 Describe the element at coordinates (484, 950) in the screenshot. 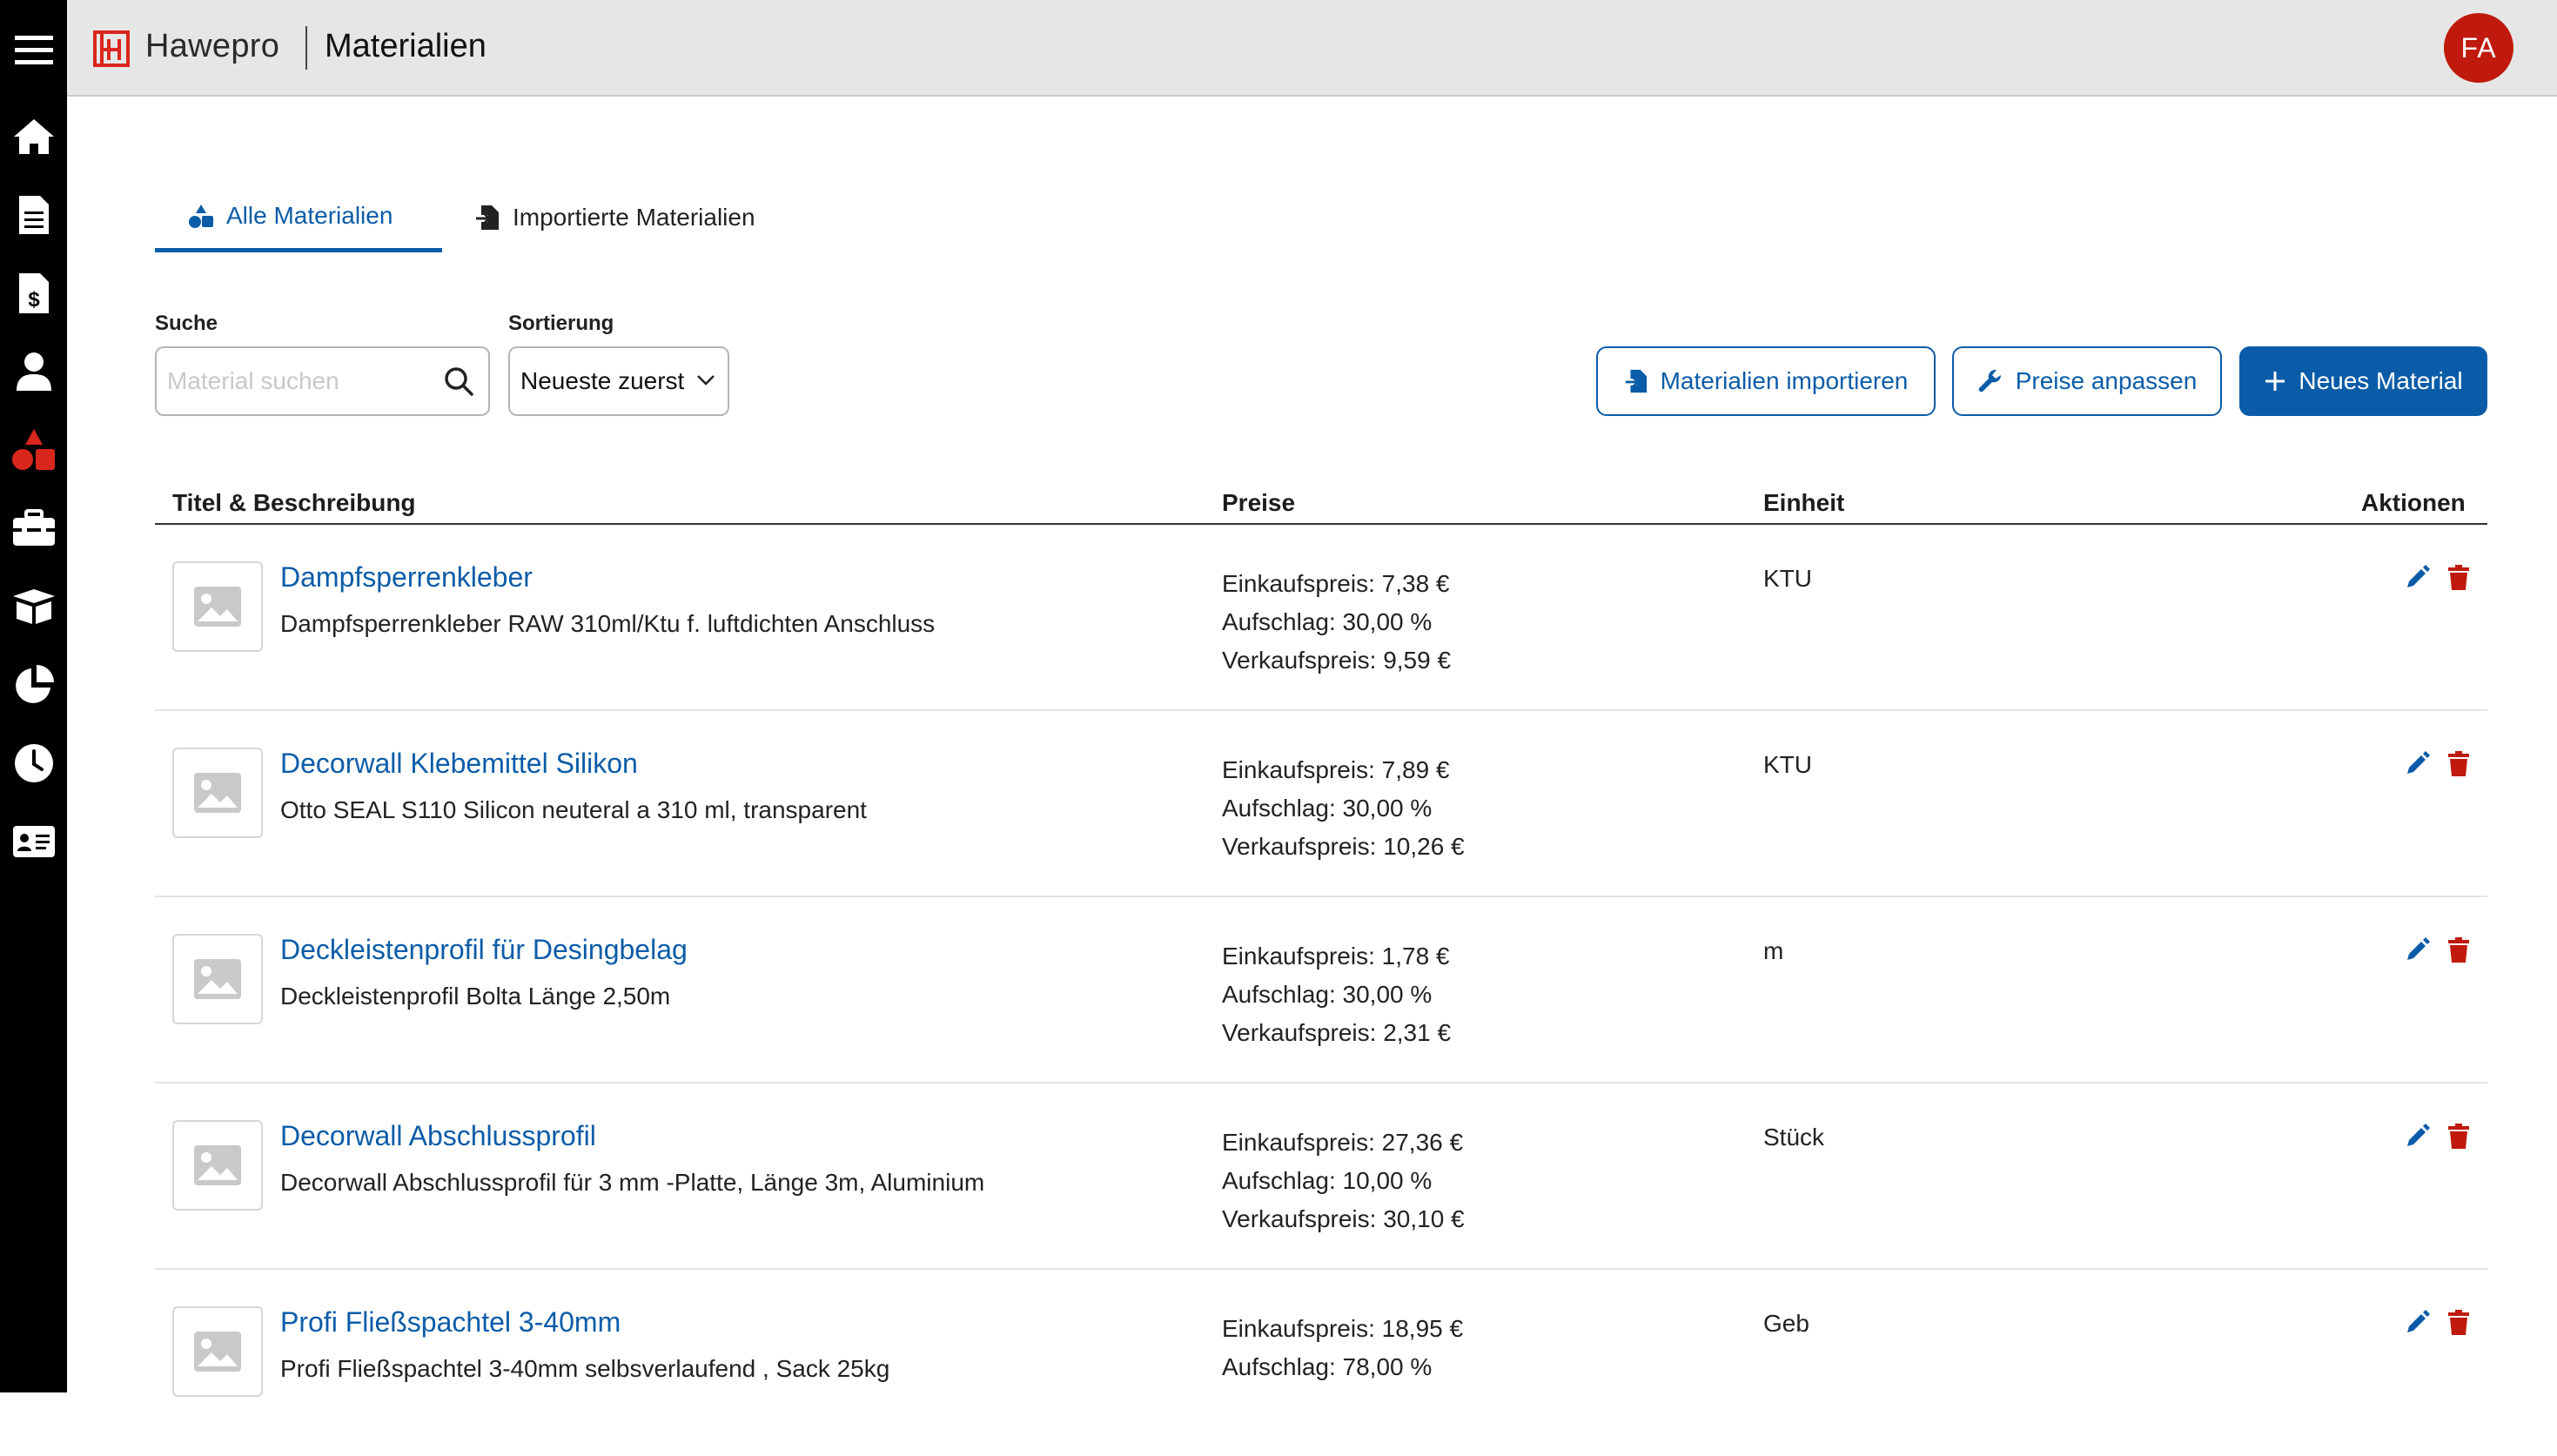

I see `material-title: Deckleistenprofil für Desingbelag` at that location.